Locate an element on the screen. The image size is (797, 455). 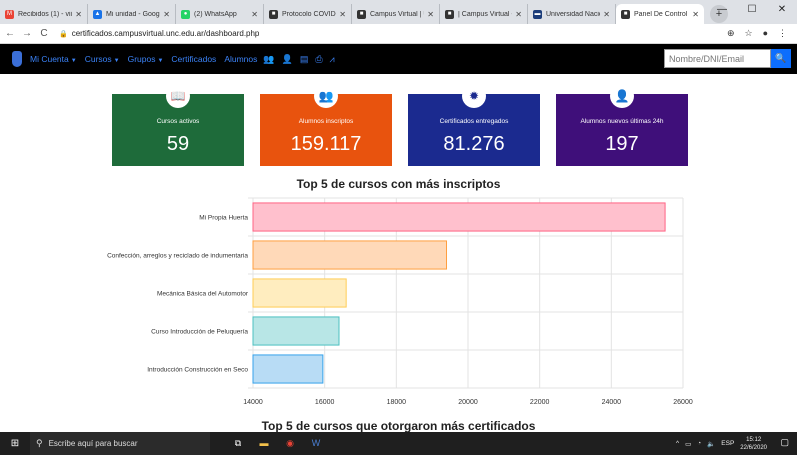
browser-tab-label: Panel De Control is located at coordinates (661, 14).